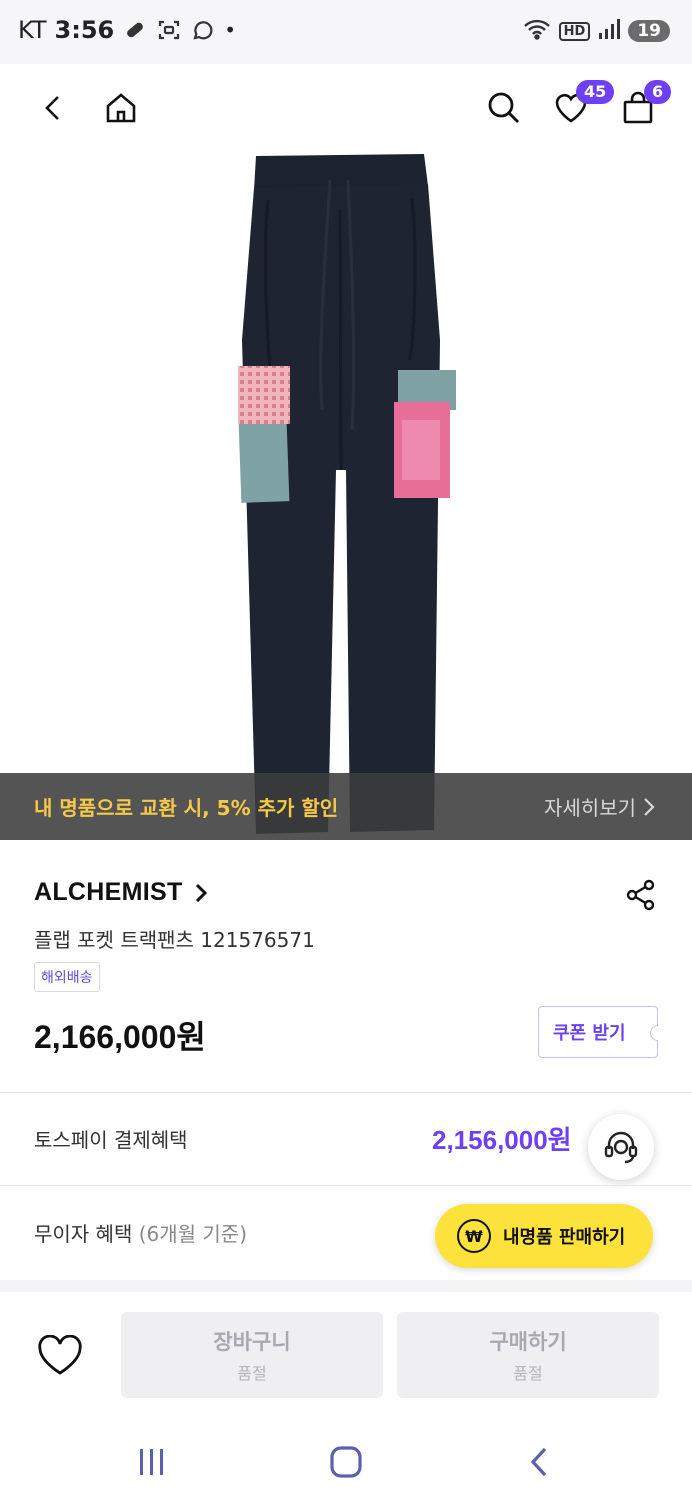 The image size is (692, 1500). I want to click on signal-icon, so click(609, 31).